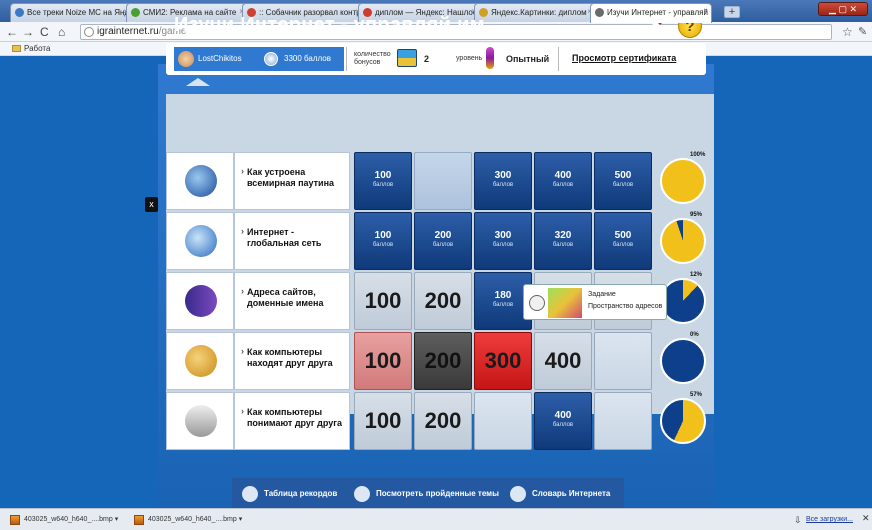  Describe the element at coordinates (362, 494) in the screenshot. I see `eye-icon` at that location.